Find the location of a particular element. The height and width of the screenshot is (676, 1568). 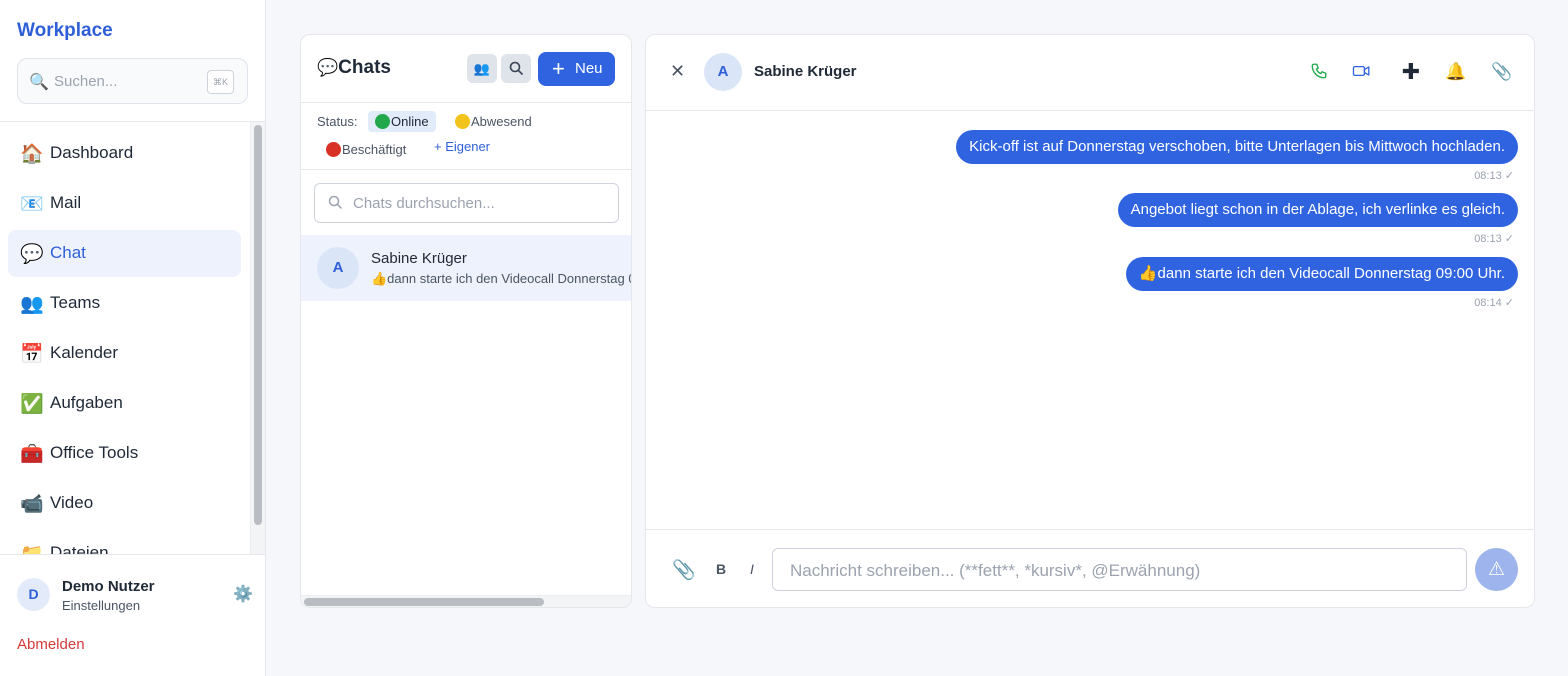

new-chat-label: Neu is located at coordinates (589, 68).